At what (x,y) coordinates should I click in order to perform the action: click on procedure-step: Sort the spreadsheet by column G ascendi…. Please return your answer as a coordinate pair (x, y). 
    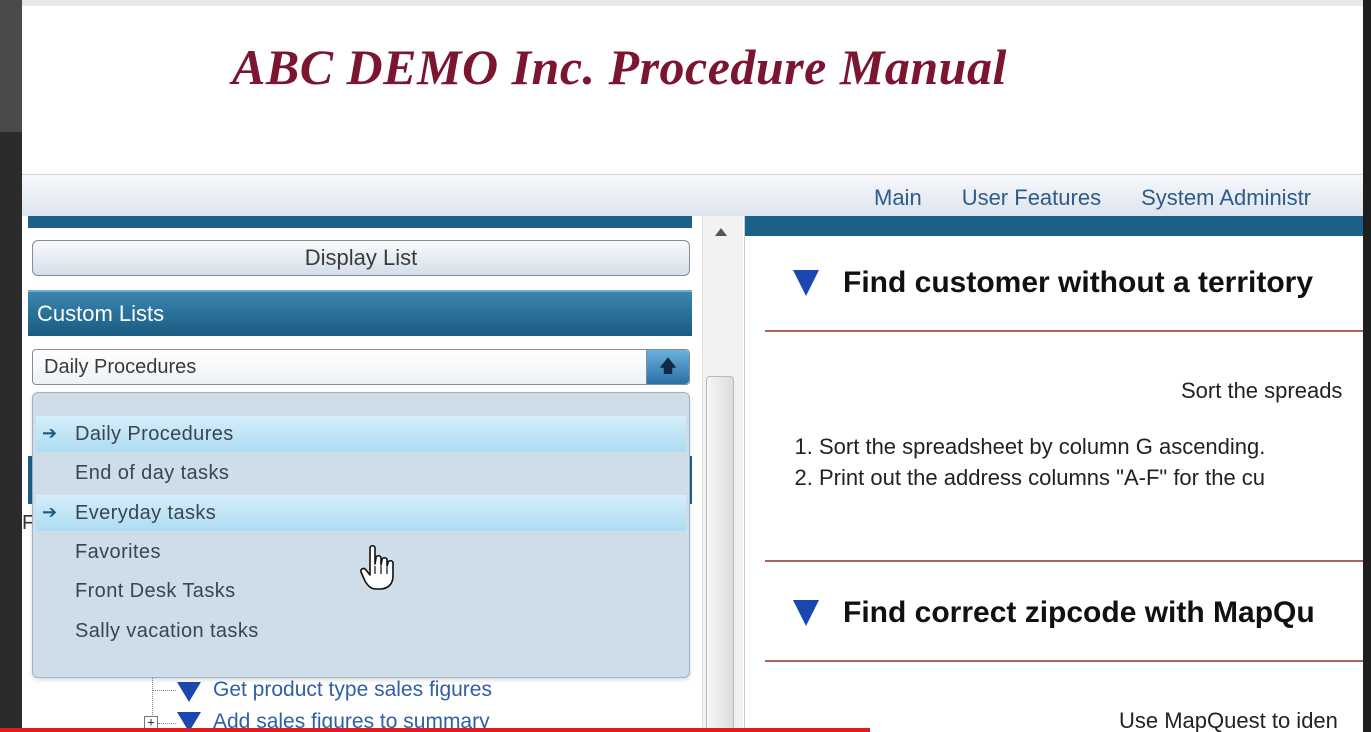
    Looking at the image, I should click on (1042, 446).